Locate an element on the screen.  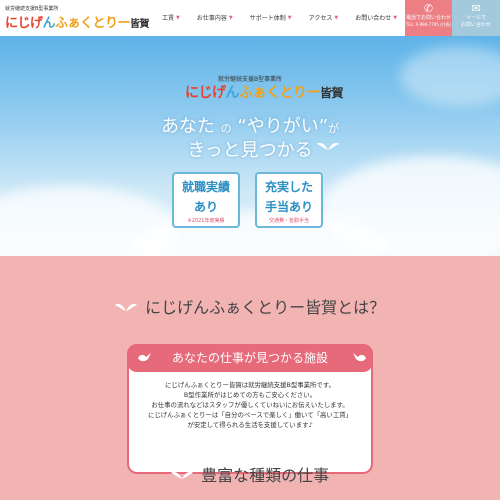
card-text-line: お仕事の流れなどはスタッフが優しくていねいにお伝えいたします。 is located at coordinates (250, 405).